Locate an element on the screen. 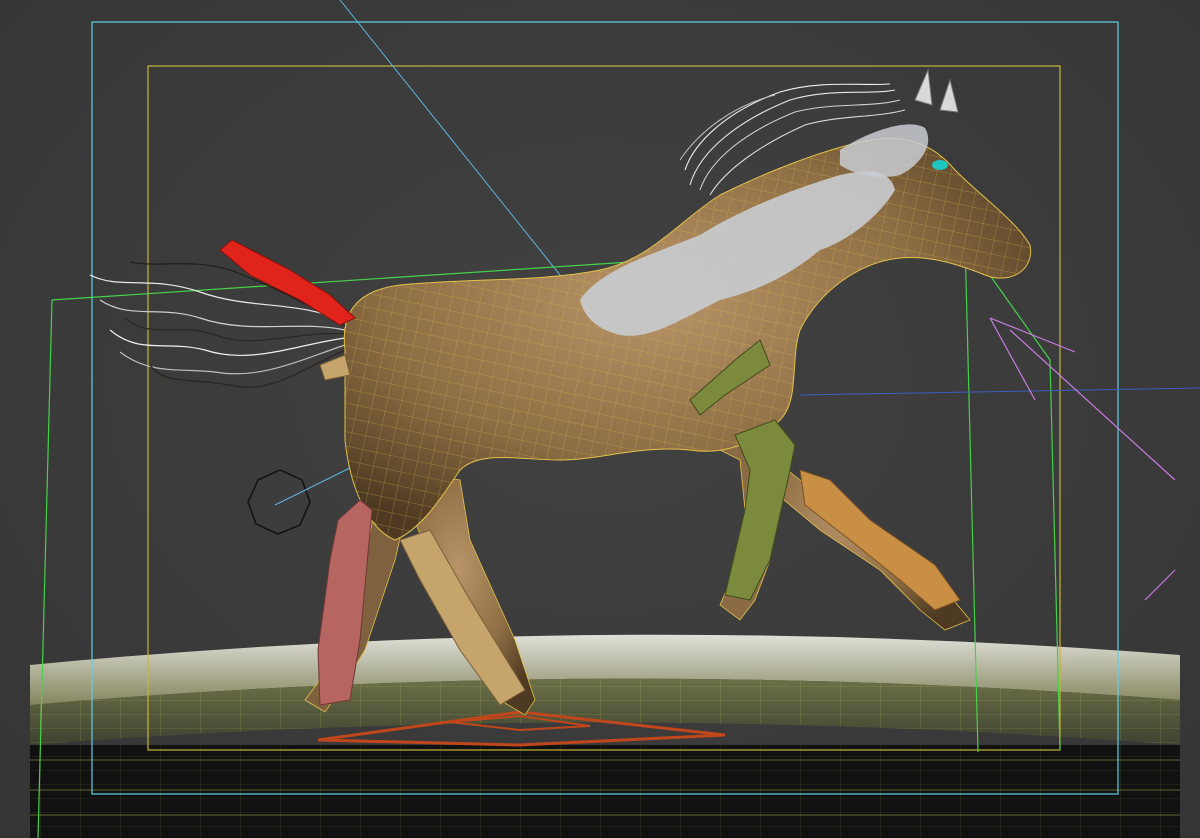 The image size is (1200, 838). bone-front-right-leg is located at coordinates (880, 540).